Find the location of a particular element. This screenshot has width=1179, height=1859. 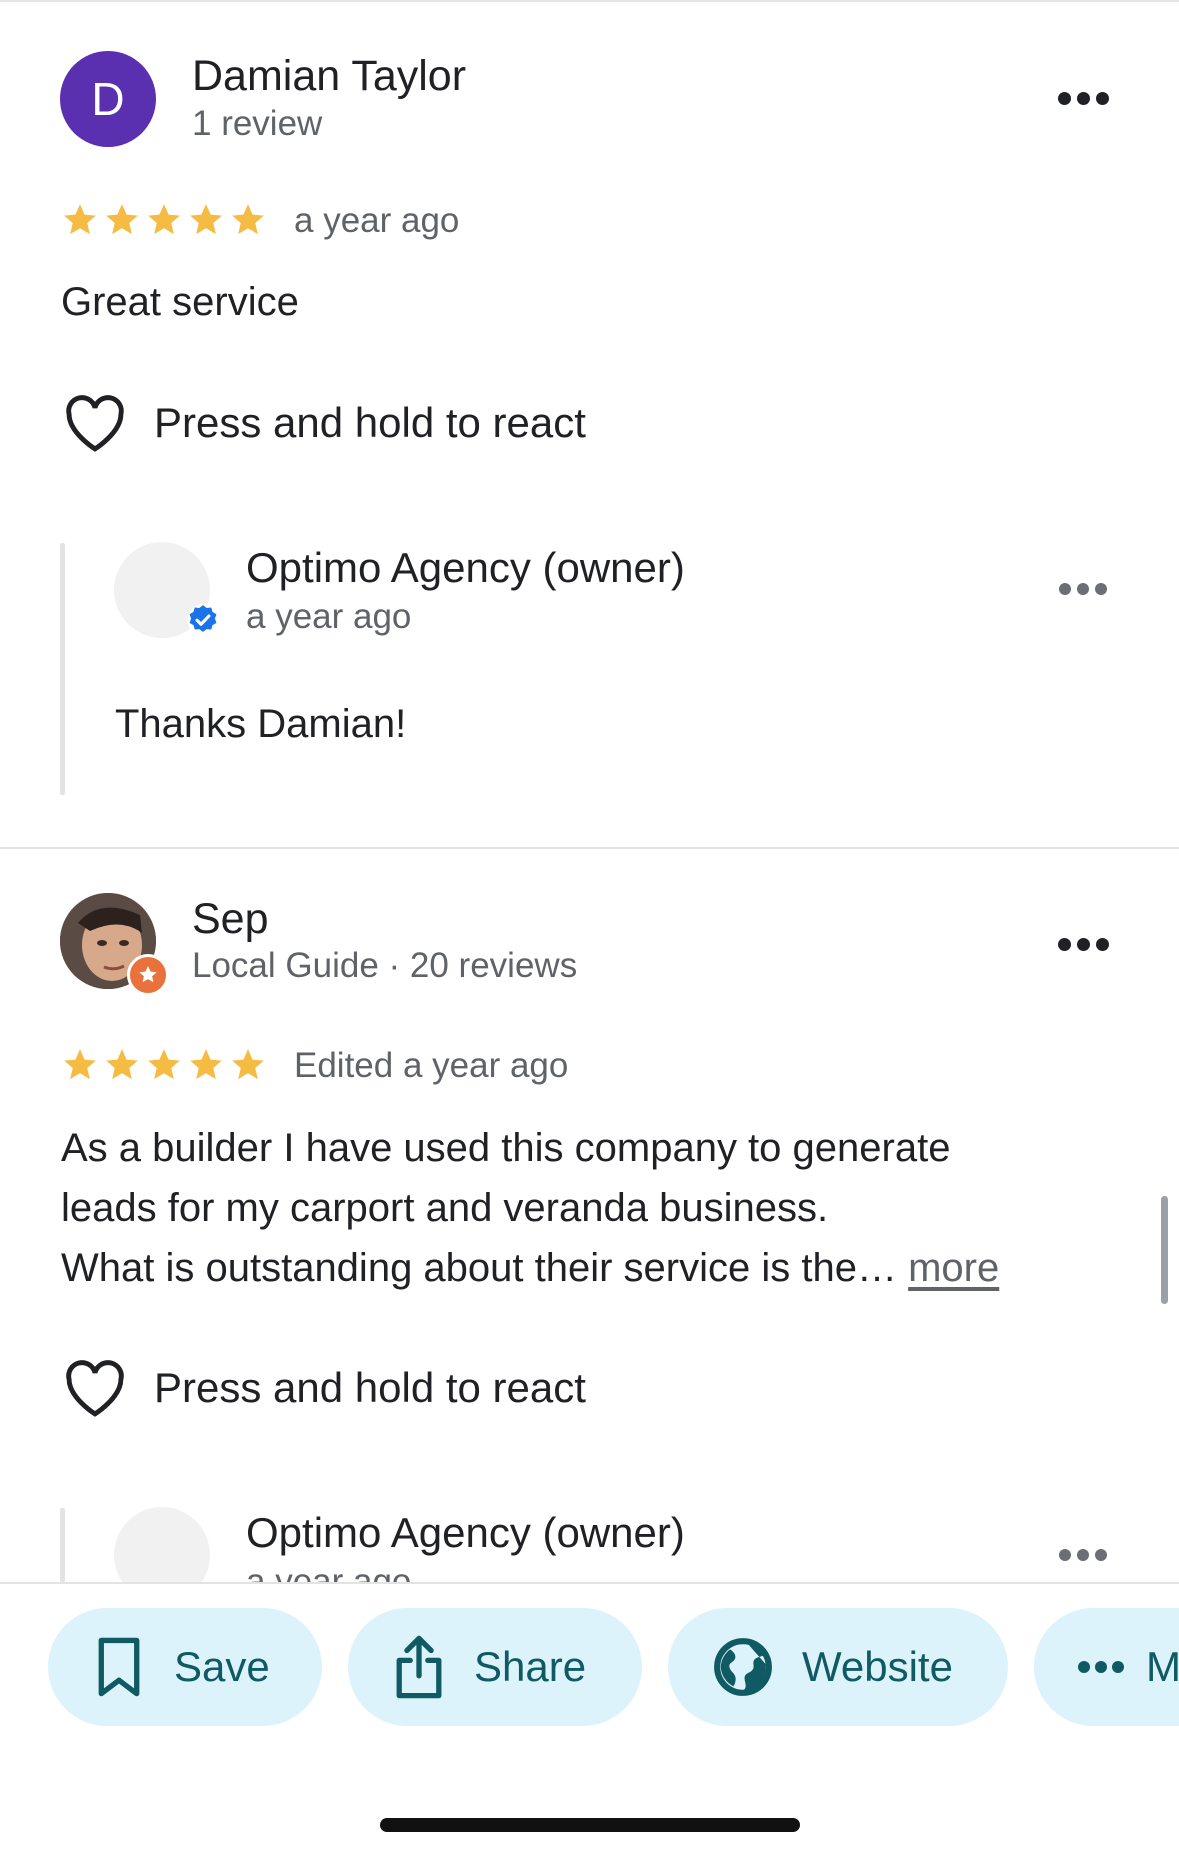

reviewer-meta: 1 review is located at coordinates (257, 123).